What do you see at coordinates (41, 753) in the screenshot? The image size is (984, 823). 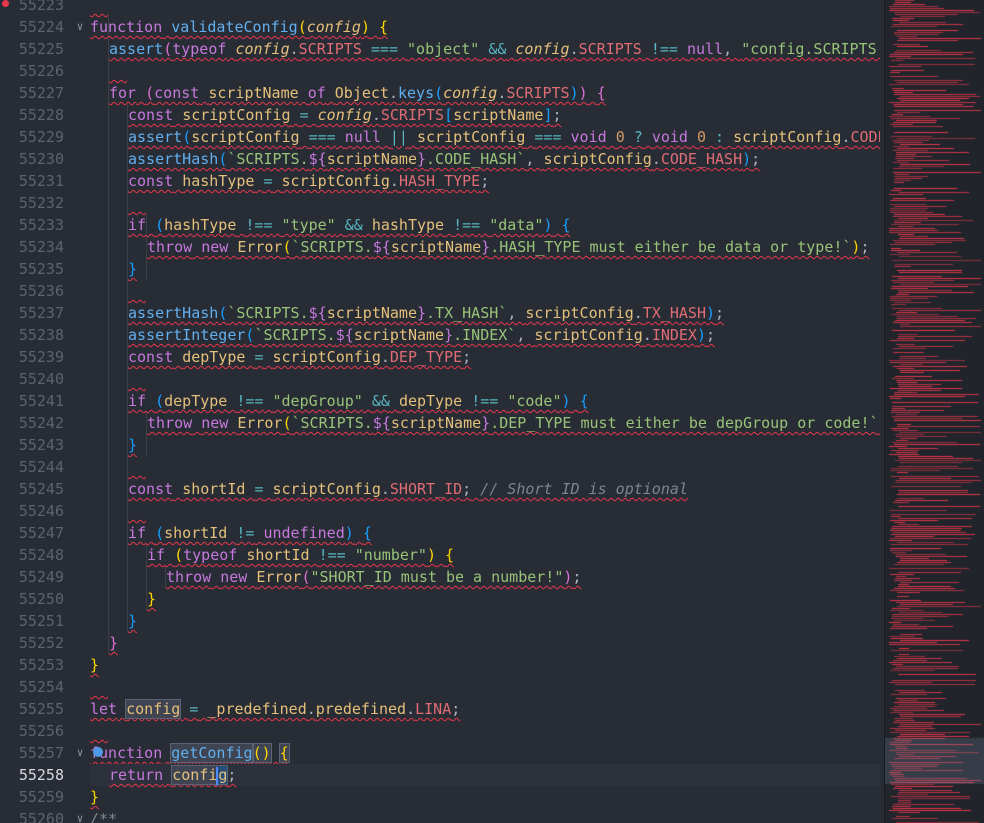 I see `line-number: 55257` at bounding box center [41, 753].